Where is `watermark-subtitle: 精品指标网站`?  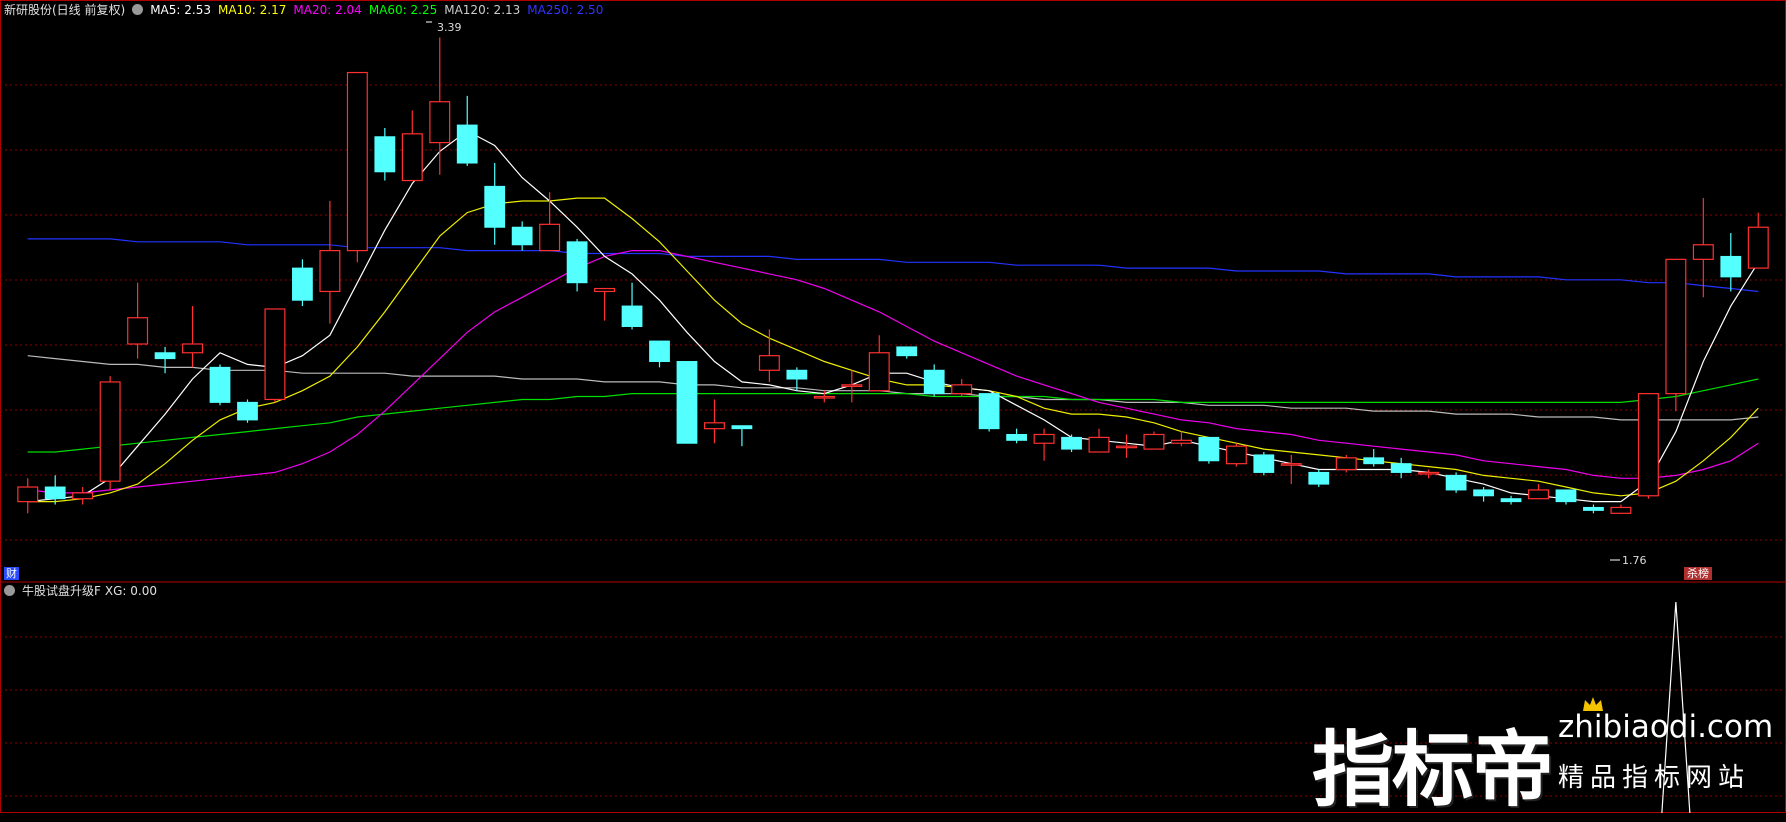
watermark-subtitle: 精品指标网站 is located at coordinates (1654, 778).